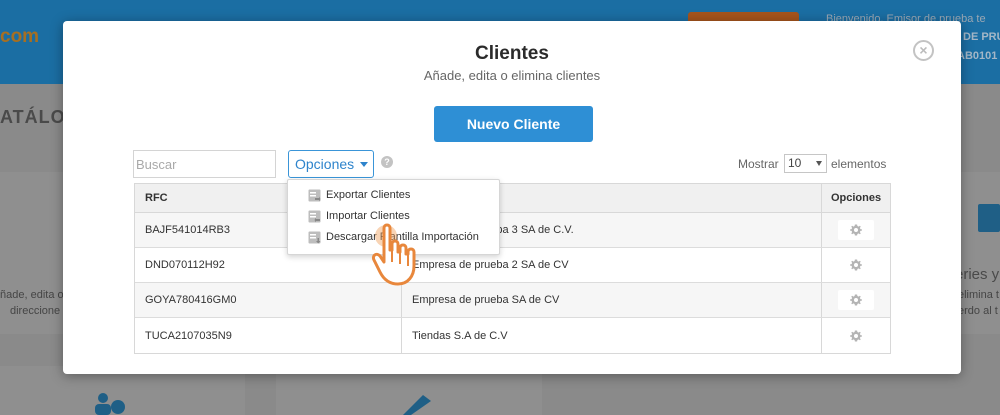 The image size is (1000, 415). What do you see at coordinates (368, 195) in the screenshot?
I see `menu-item-label: Exportar Clientes` at bounding box center [368, 195].